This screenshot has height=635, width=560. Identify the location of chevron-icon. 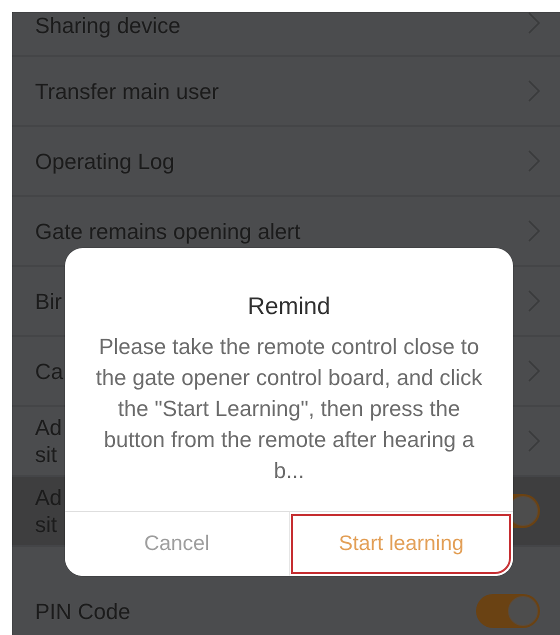
(534, 23).